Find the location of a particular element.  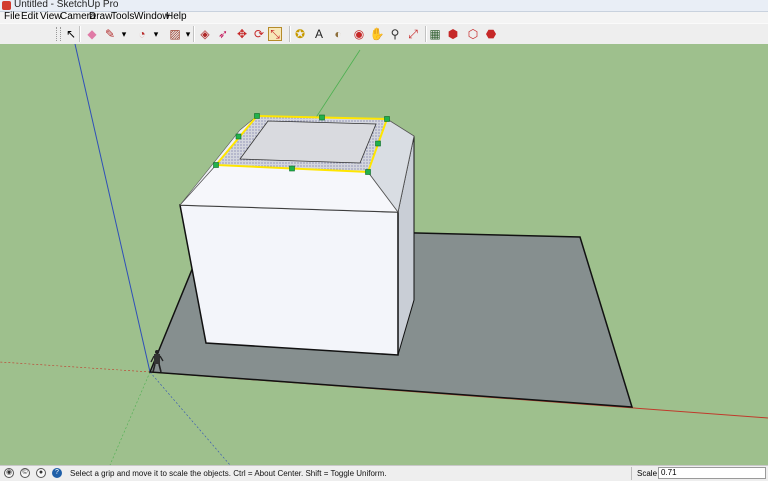

pencil-tool-icon: ✎ is located at coordinates (110, 34).